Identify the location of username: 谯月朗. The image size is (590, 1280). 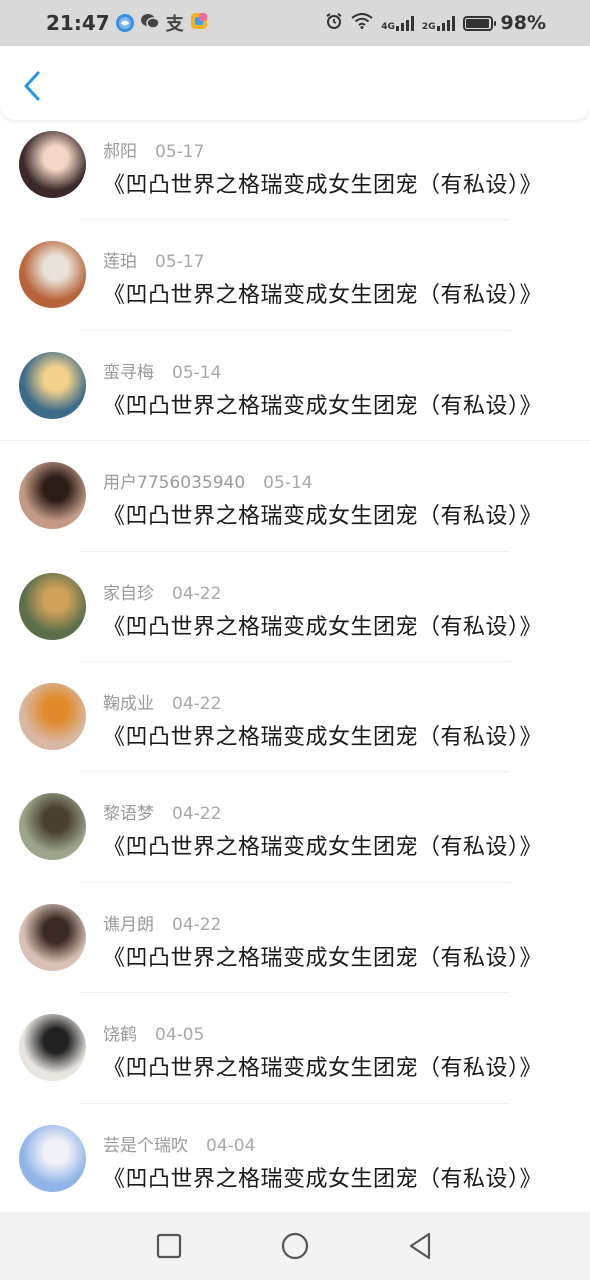
(128, 925).